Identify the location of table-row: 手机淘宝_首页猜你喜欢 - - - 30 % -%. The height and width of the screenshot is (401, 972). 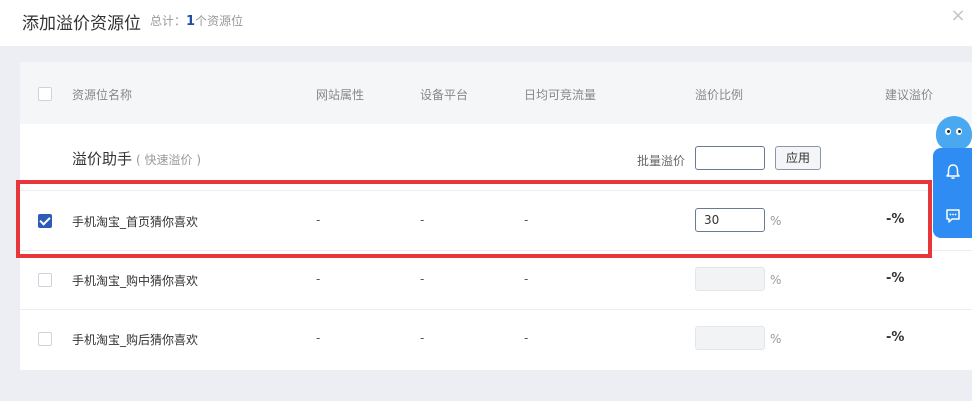
(496, 221).